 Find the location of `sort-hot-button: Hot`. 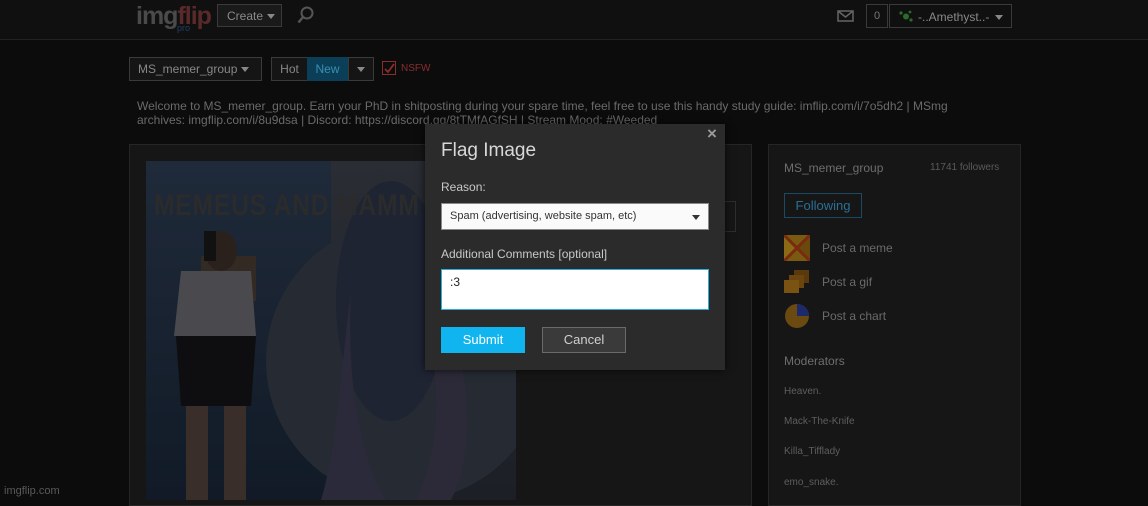

sort-hot-button: Hot is located at coordinates (289, 69).